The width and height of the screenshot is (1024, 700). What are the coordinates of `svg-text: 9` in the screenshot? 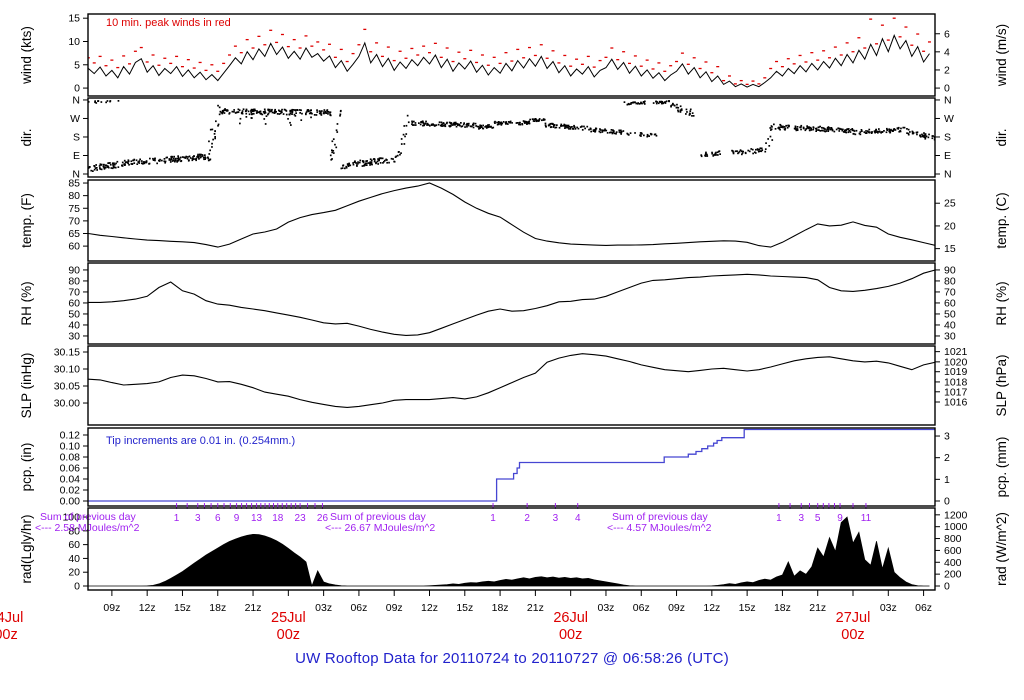 It's located at (840, 518).